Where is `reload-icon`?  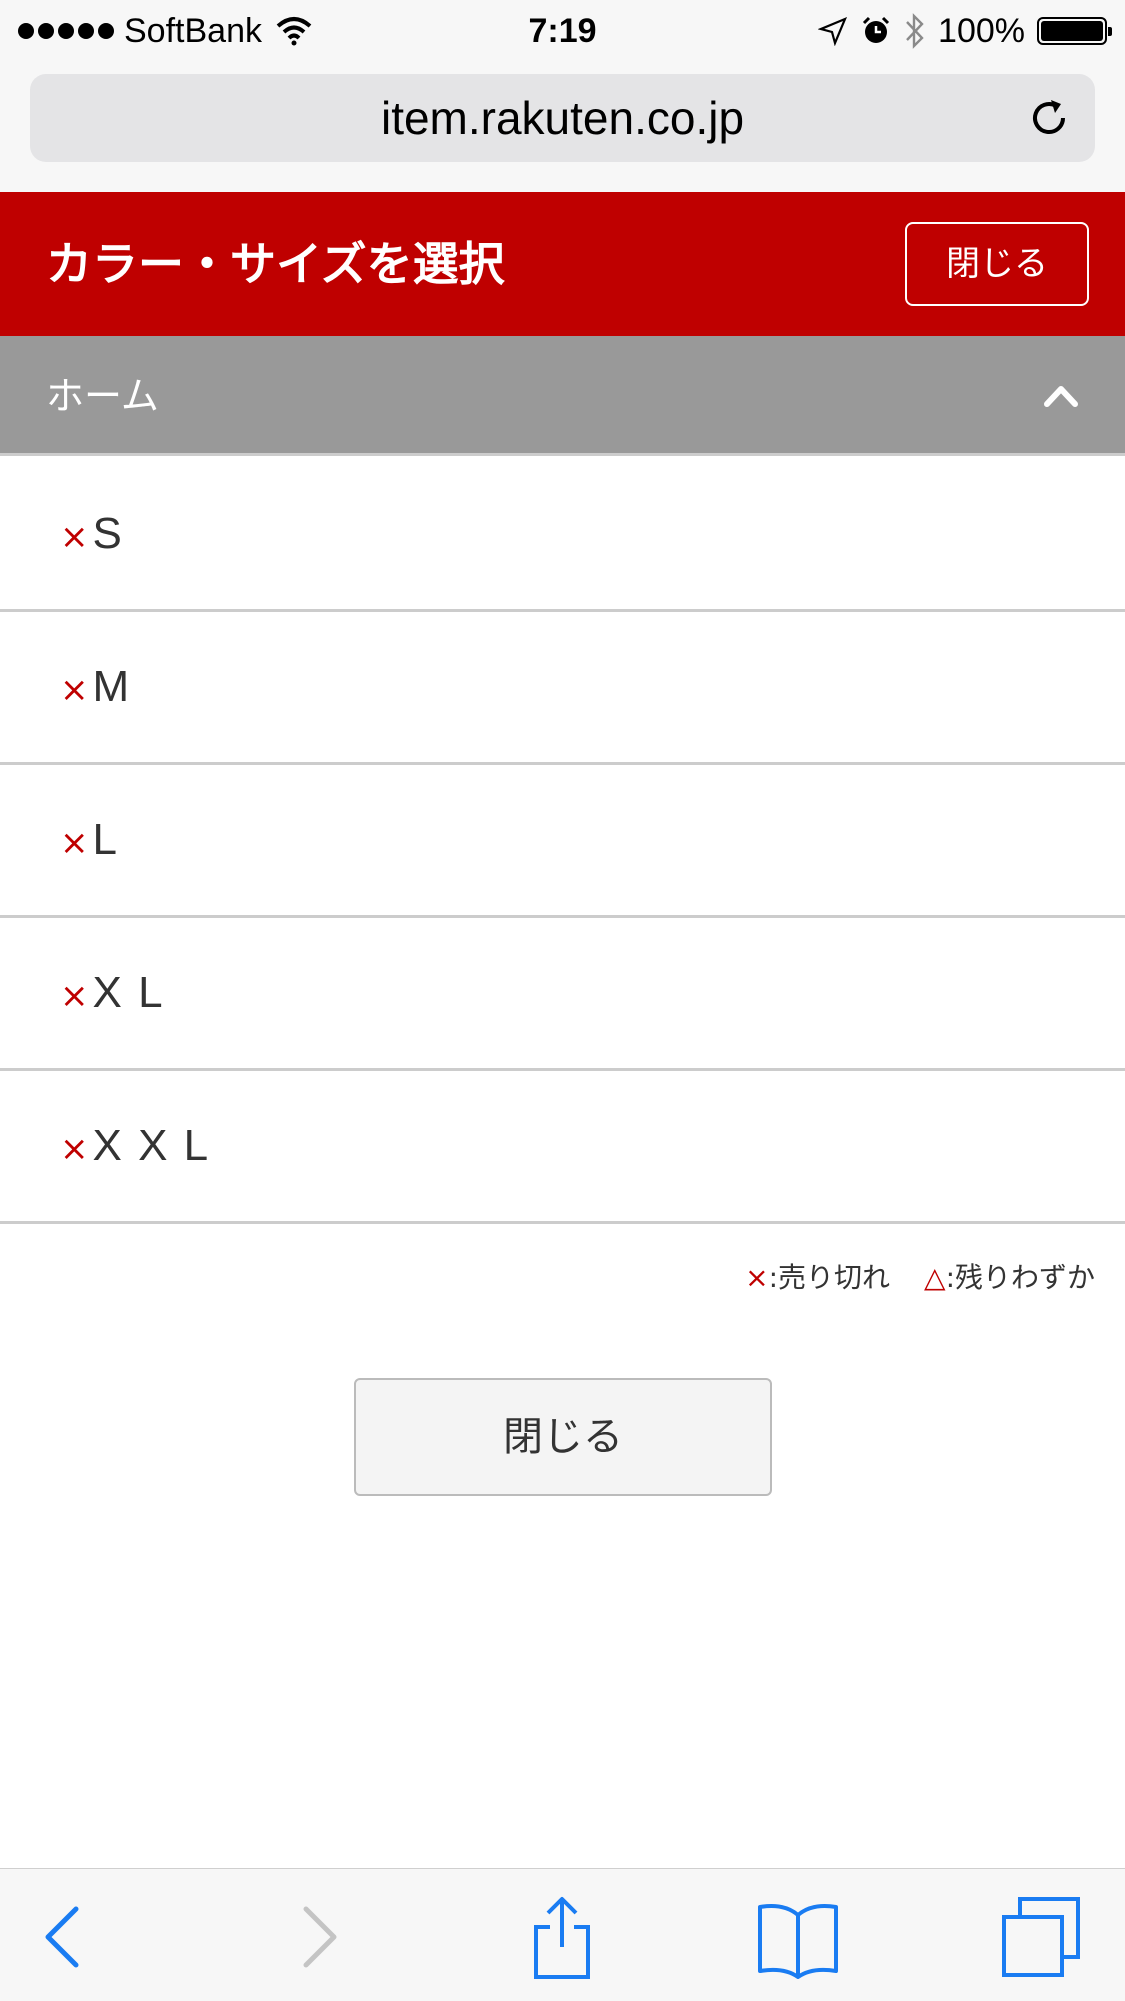
reload-icon is located at coordinates (1049, 118).